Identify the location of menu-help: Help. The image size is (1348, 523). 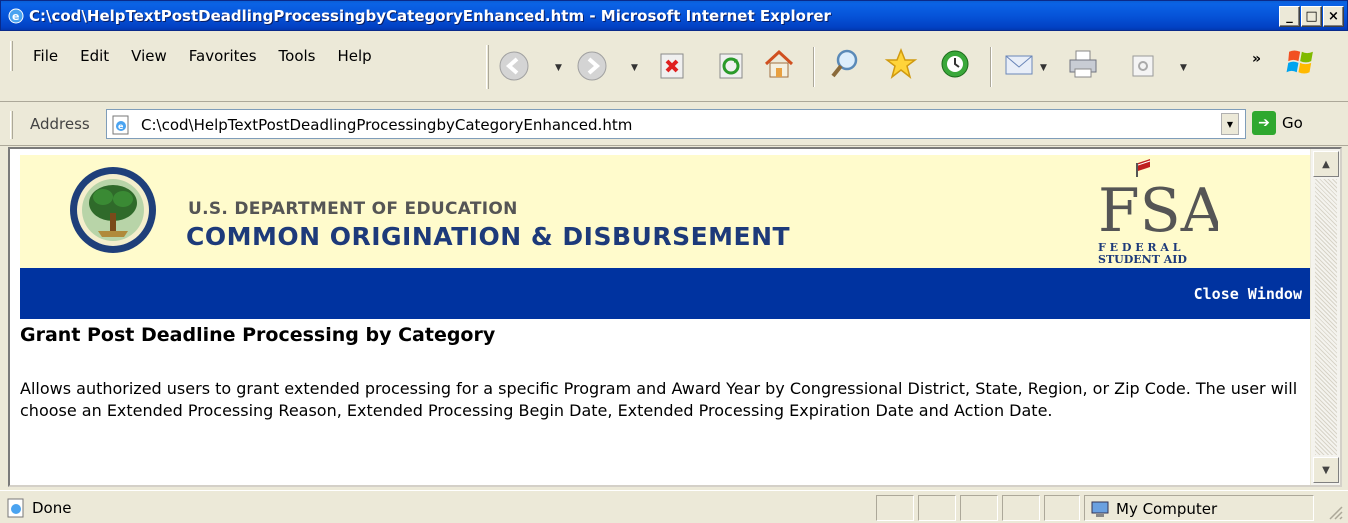
(355, 56).